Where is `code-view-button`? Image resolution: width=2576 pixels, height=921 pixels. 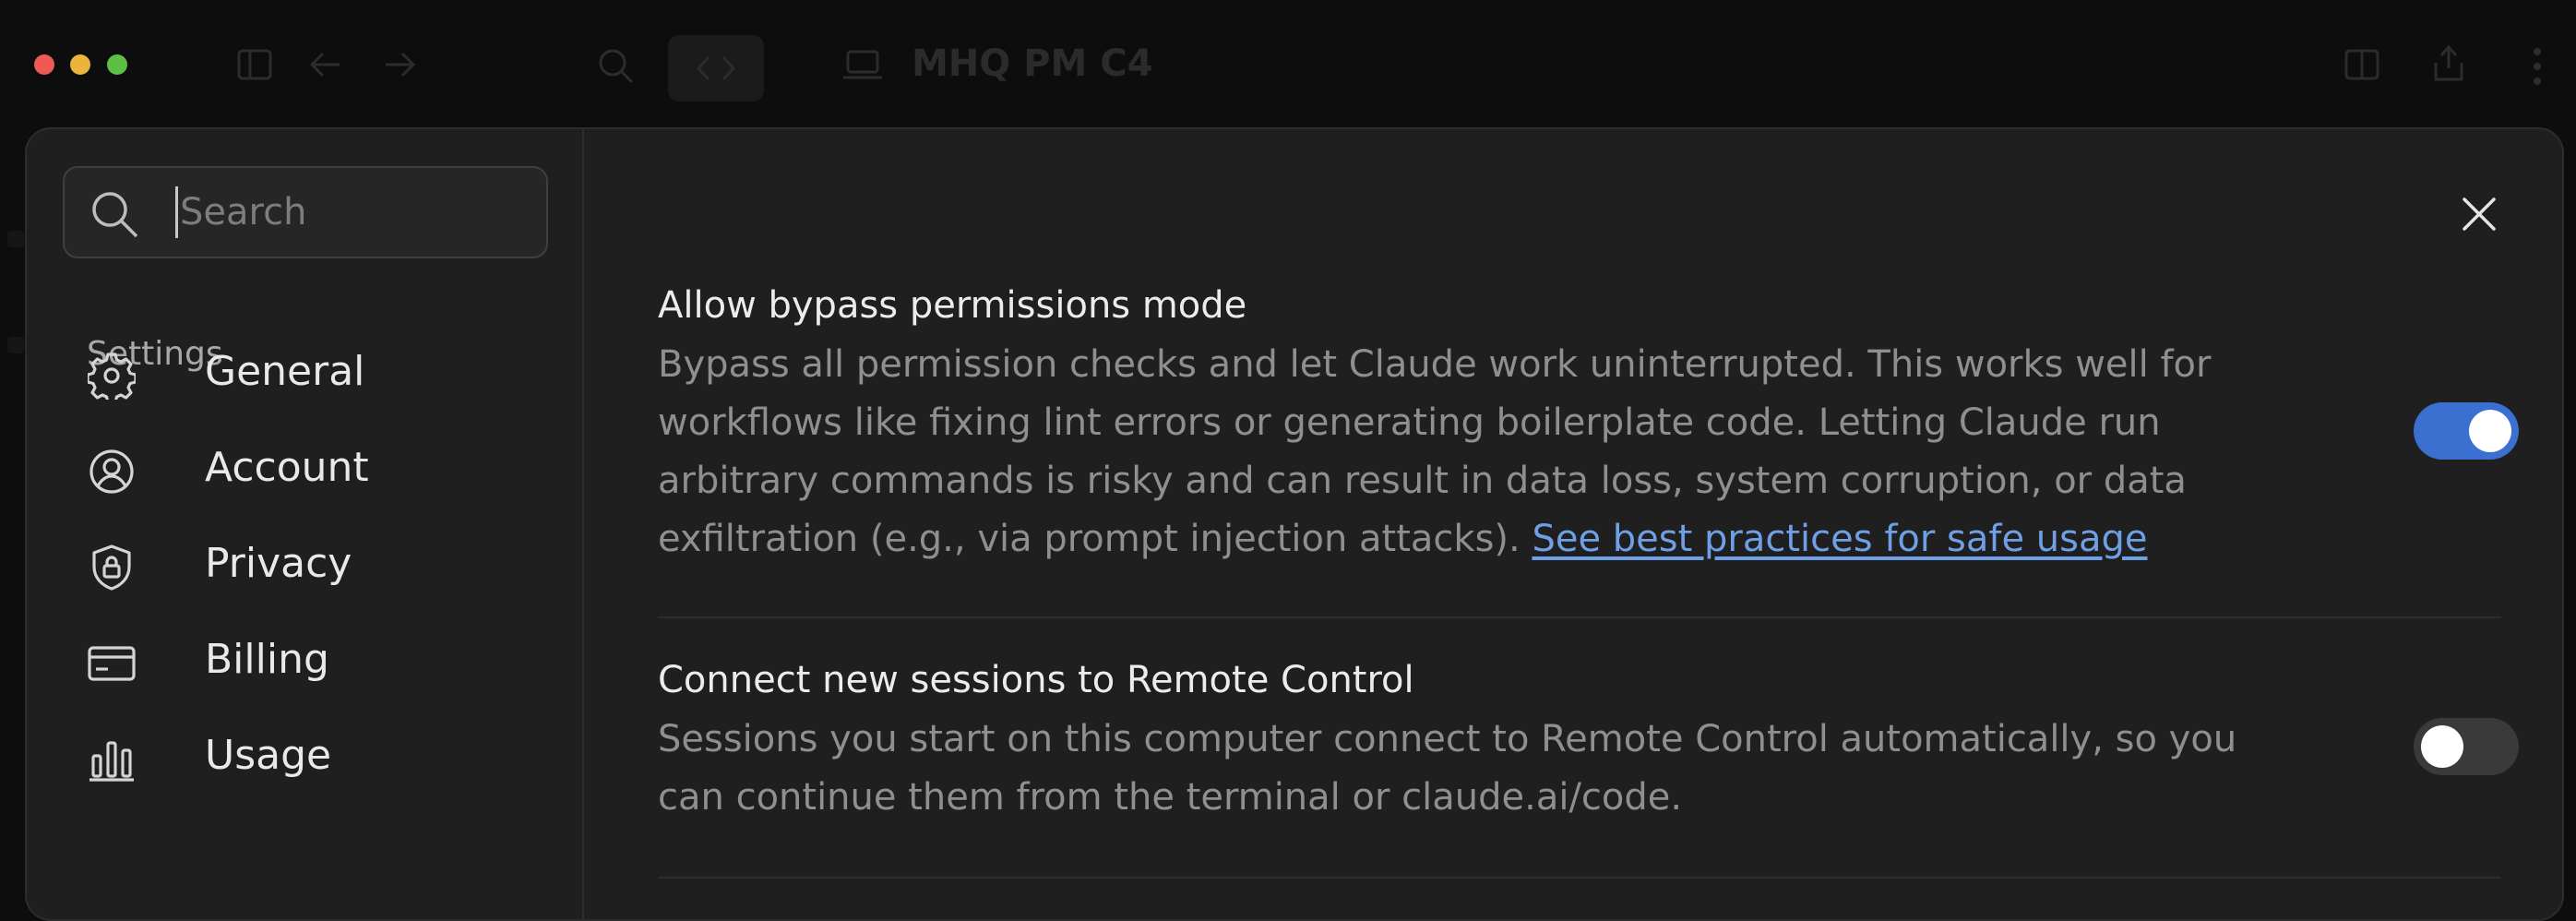
code-view-button is located at coordinates (716, 68).